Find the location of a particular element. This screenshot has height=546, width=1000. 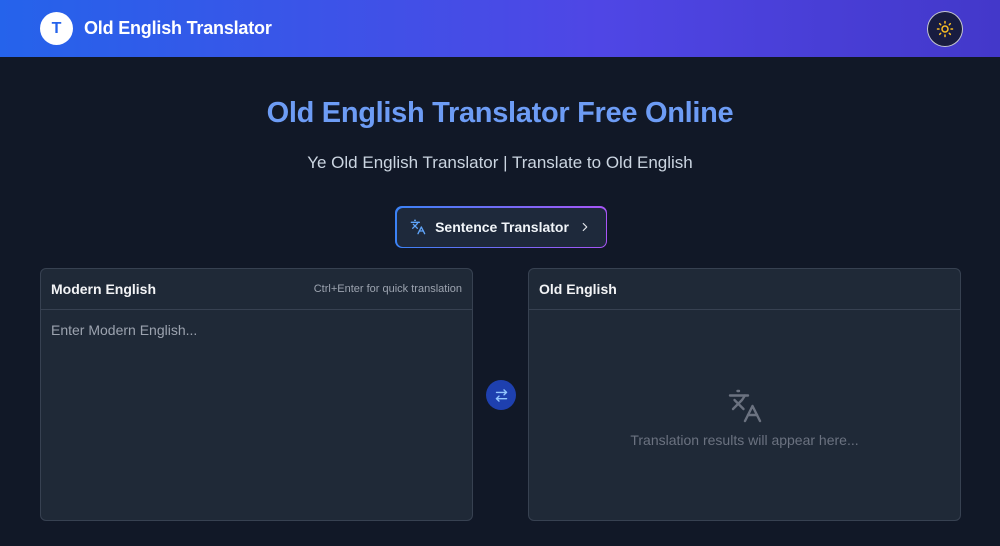

app-header: T Old English Translator is located at coordinates (500, 28).